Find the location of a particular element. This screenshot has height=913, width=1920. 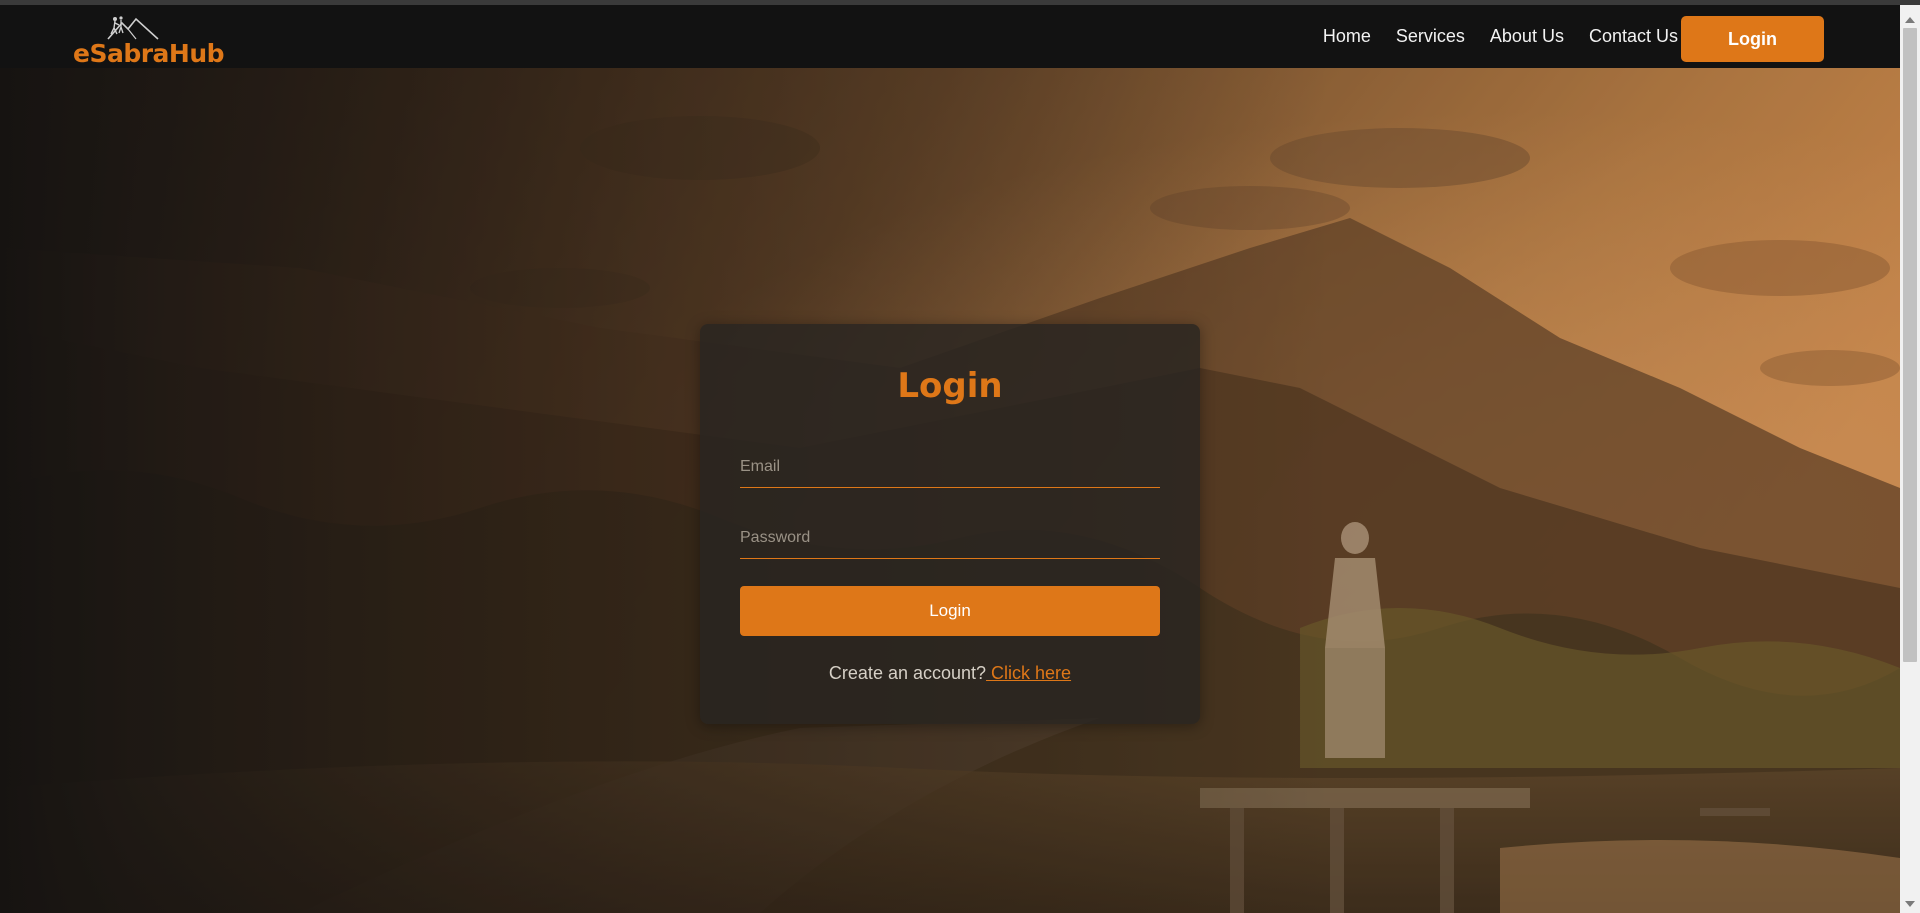

signup-prompt-text: Create an account? is located at coordinates (907, 673).